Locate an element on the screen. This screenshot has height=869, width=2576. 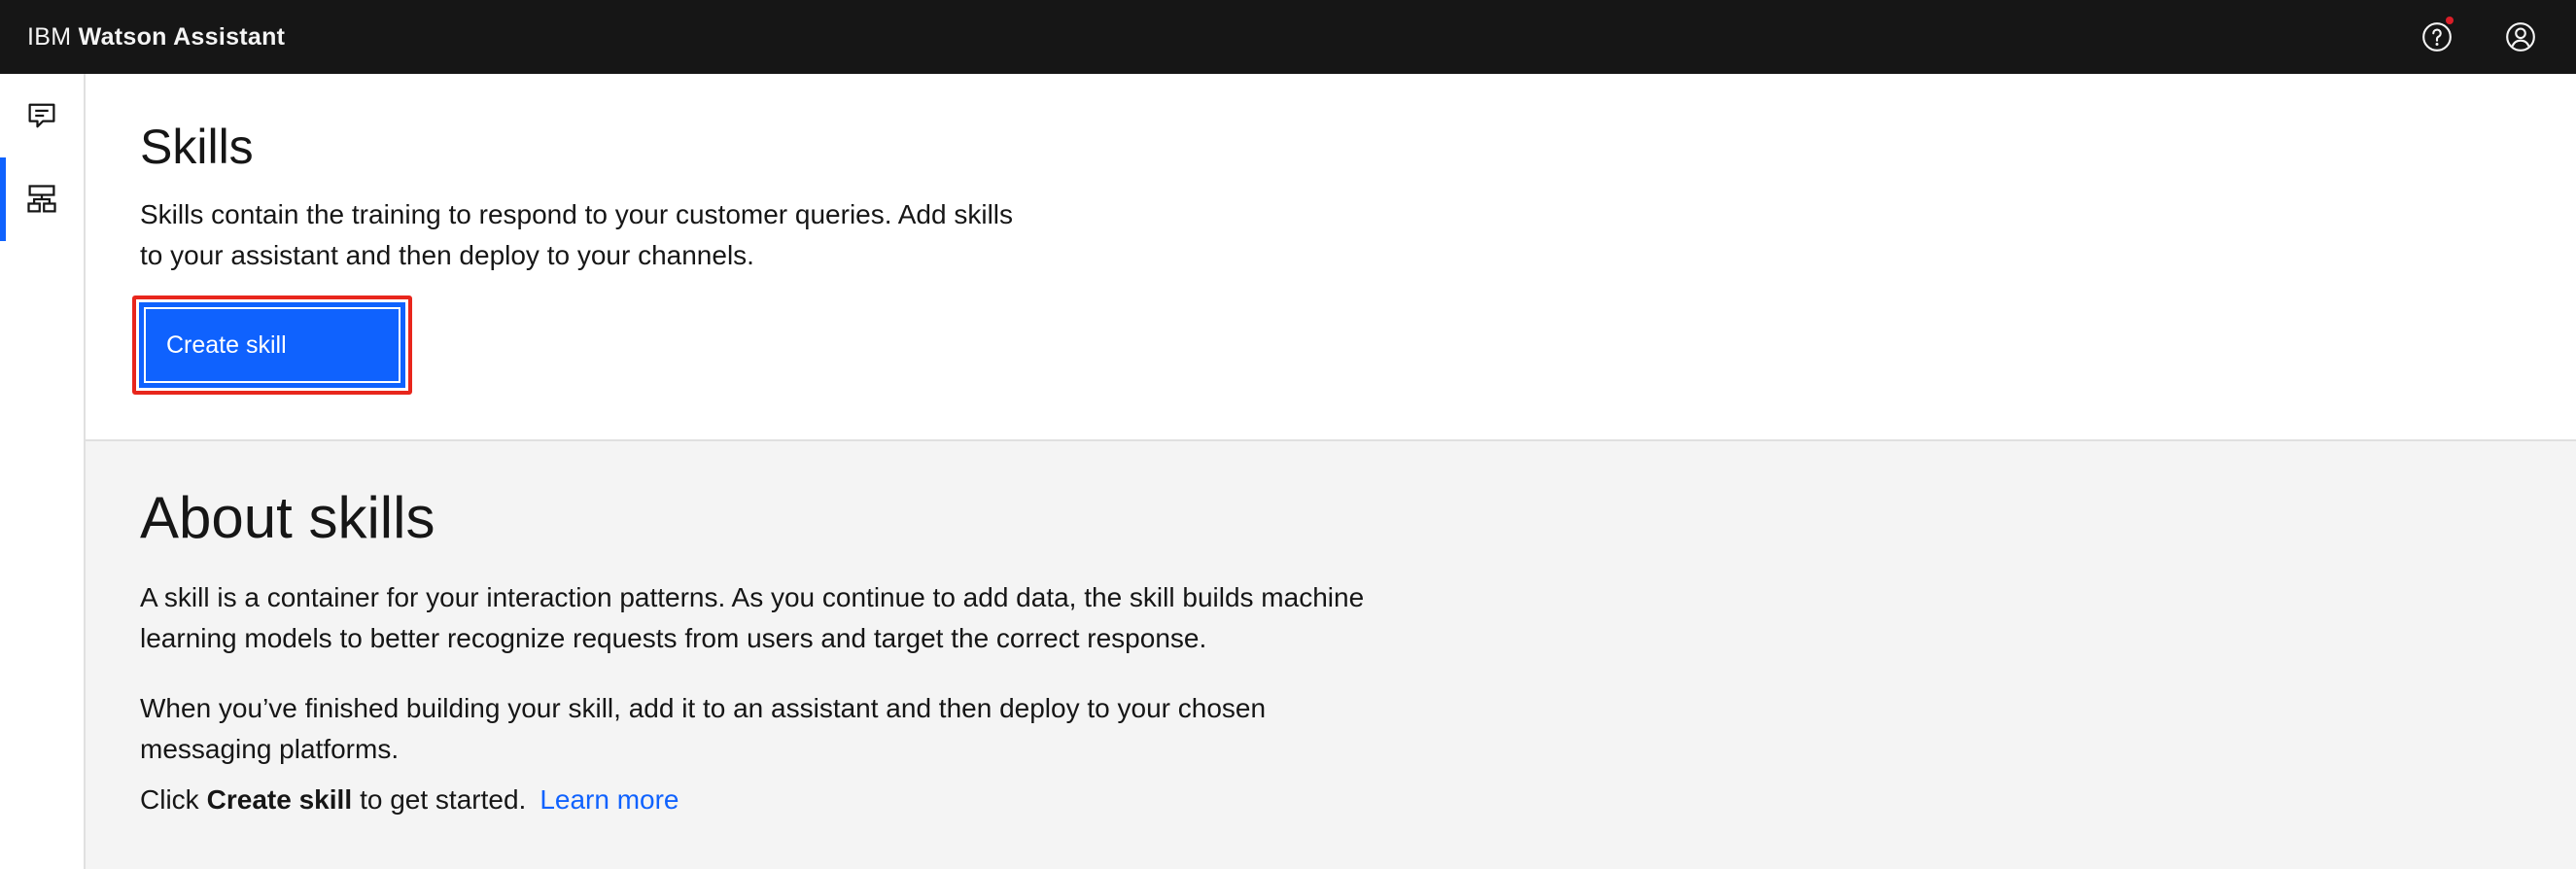
notification-dot is located at coordinates (2450, 20).